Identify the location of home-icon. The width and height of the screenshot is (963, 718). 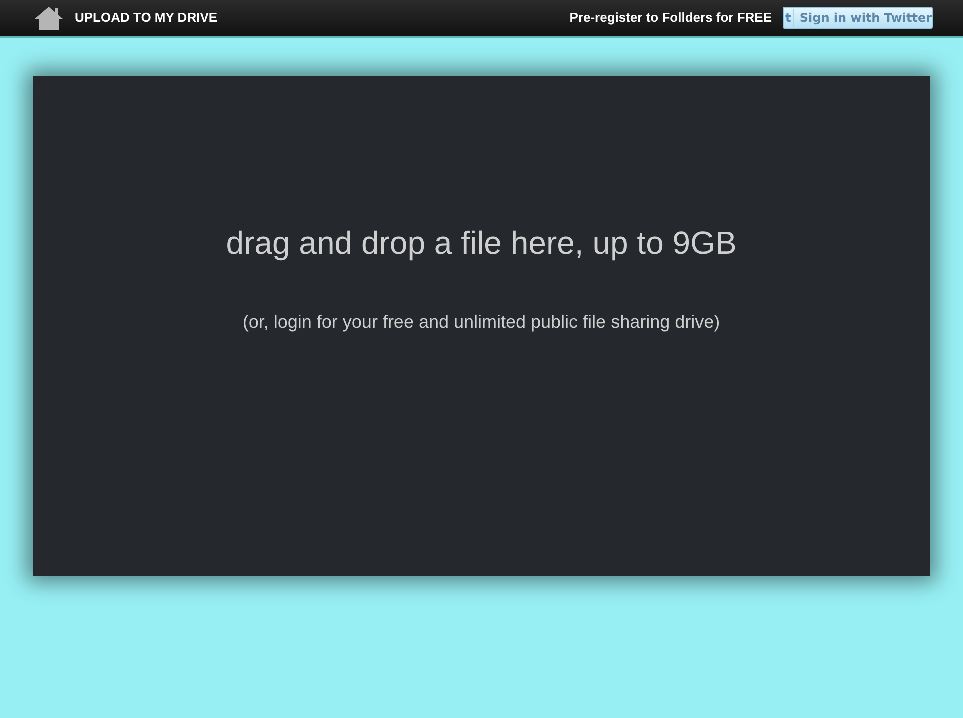
(49, 18).